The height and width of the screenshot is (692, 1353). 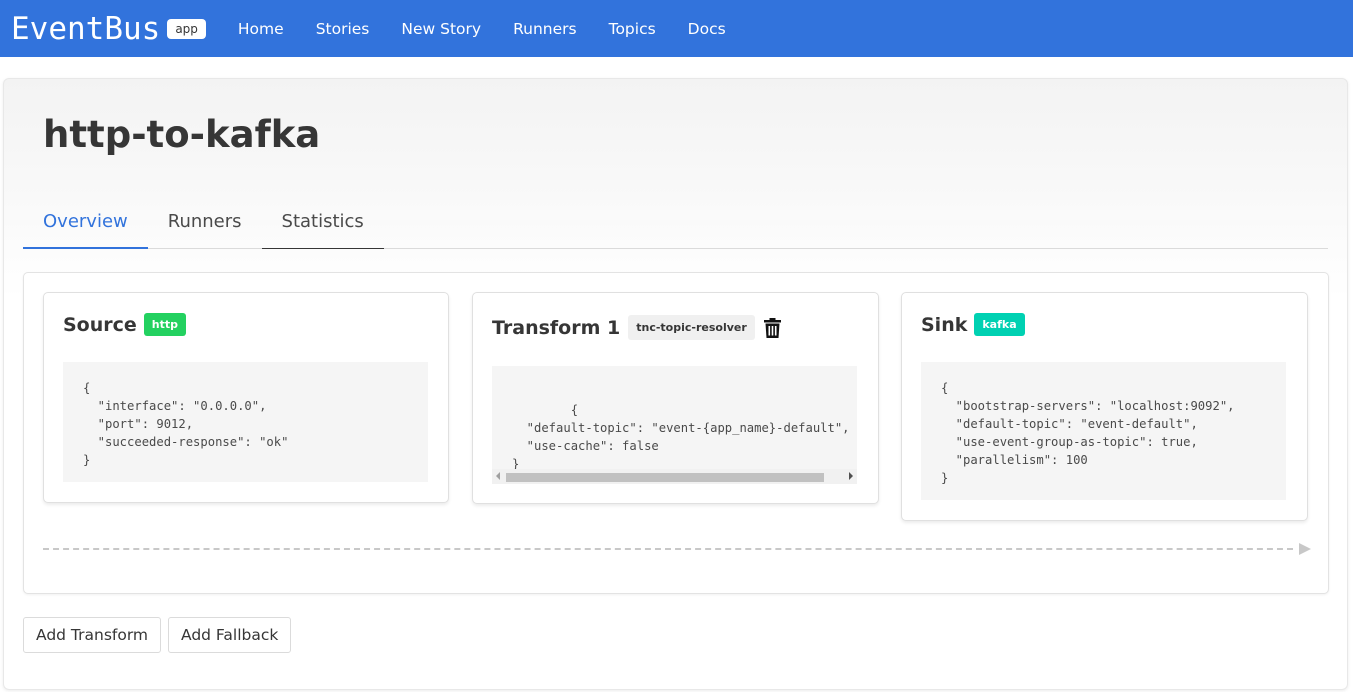 What do you see at coordinates (999, 324) in the screenshot?
I see `sink-type-tag: kafka` at bounding box center [999, 324].